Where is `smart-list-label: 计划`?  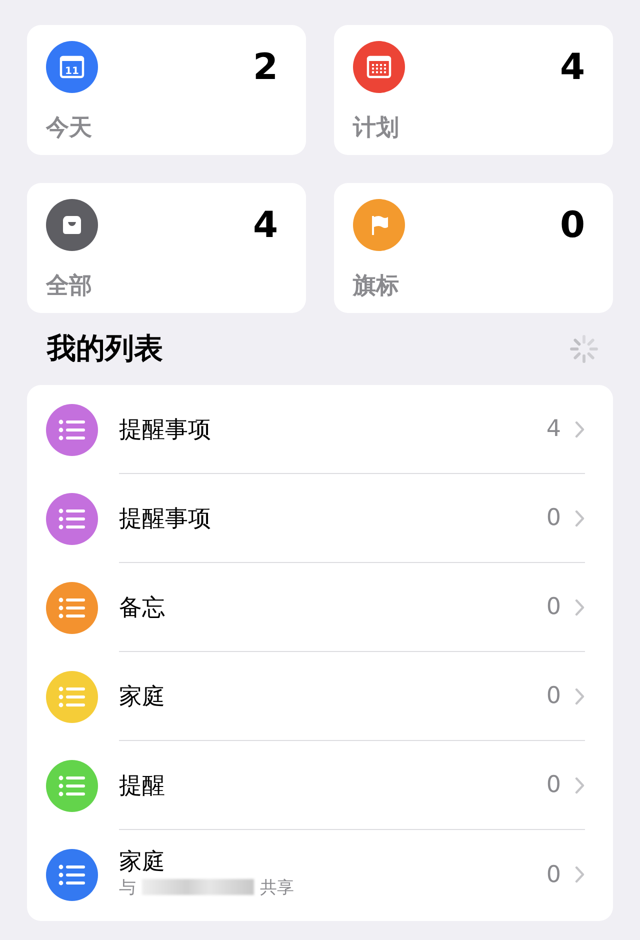
smart-list-label: 计划 is located at coordinates (376, 128).